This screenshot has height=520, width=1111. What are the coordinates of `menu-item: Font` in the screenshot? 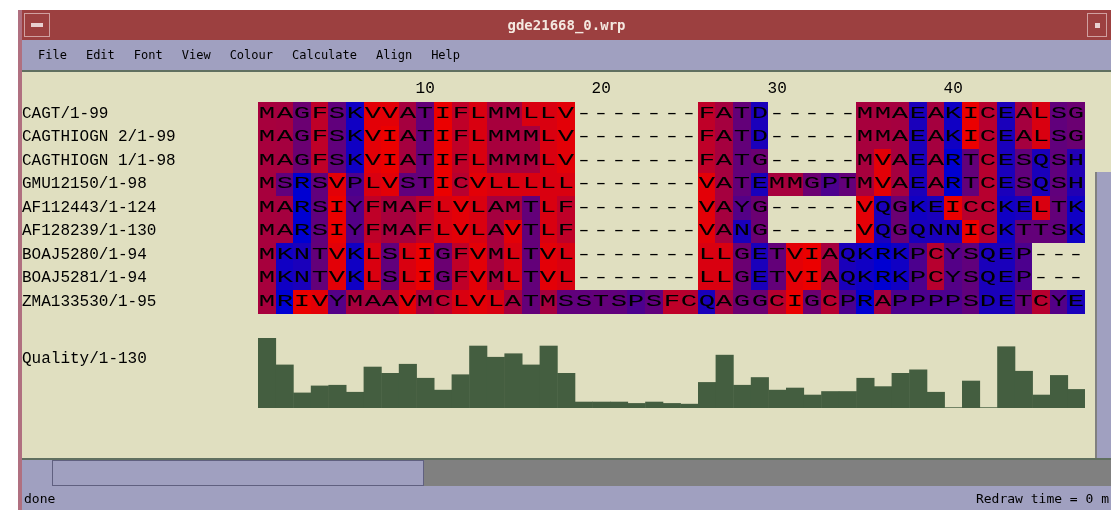 It's located at (148, 55).